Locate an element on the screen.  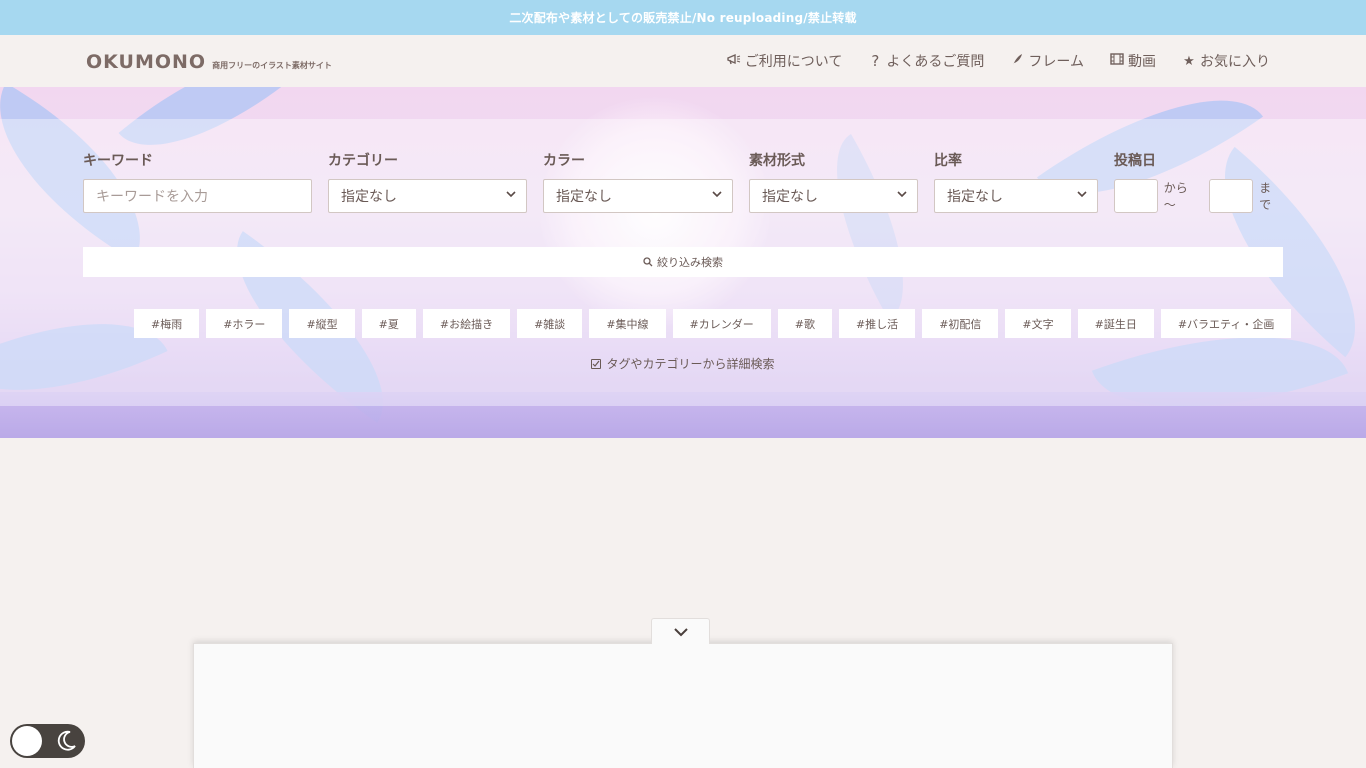
moon-icon is located at coordinates (66, 740).